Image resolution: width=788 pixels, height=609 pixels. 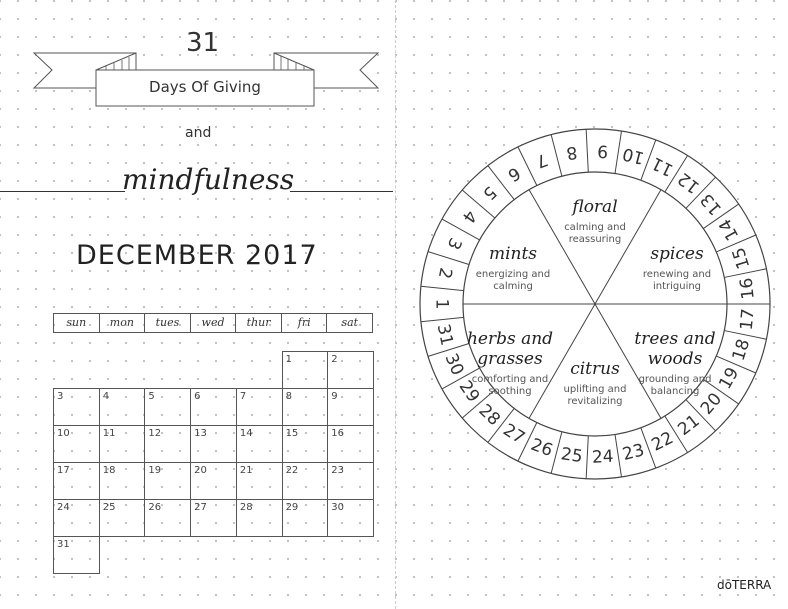 I want to click on weekday-header: sun mon tues wed thur fri sat, so click(x=213, y=323).